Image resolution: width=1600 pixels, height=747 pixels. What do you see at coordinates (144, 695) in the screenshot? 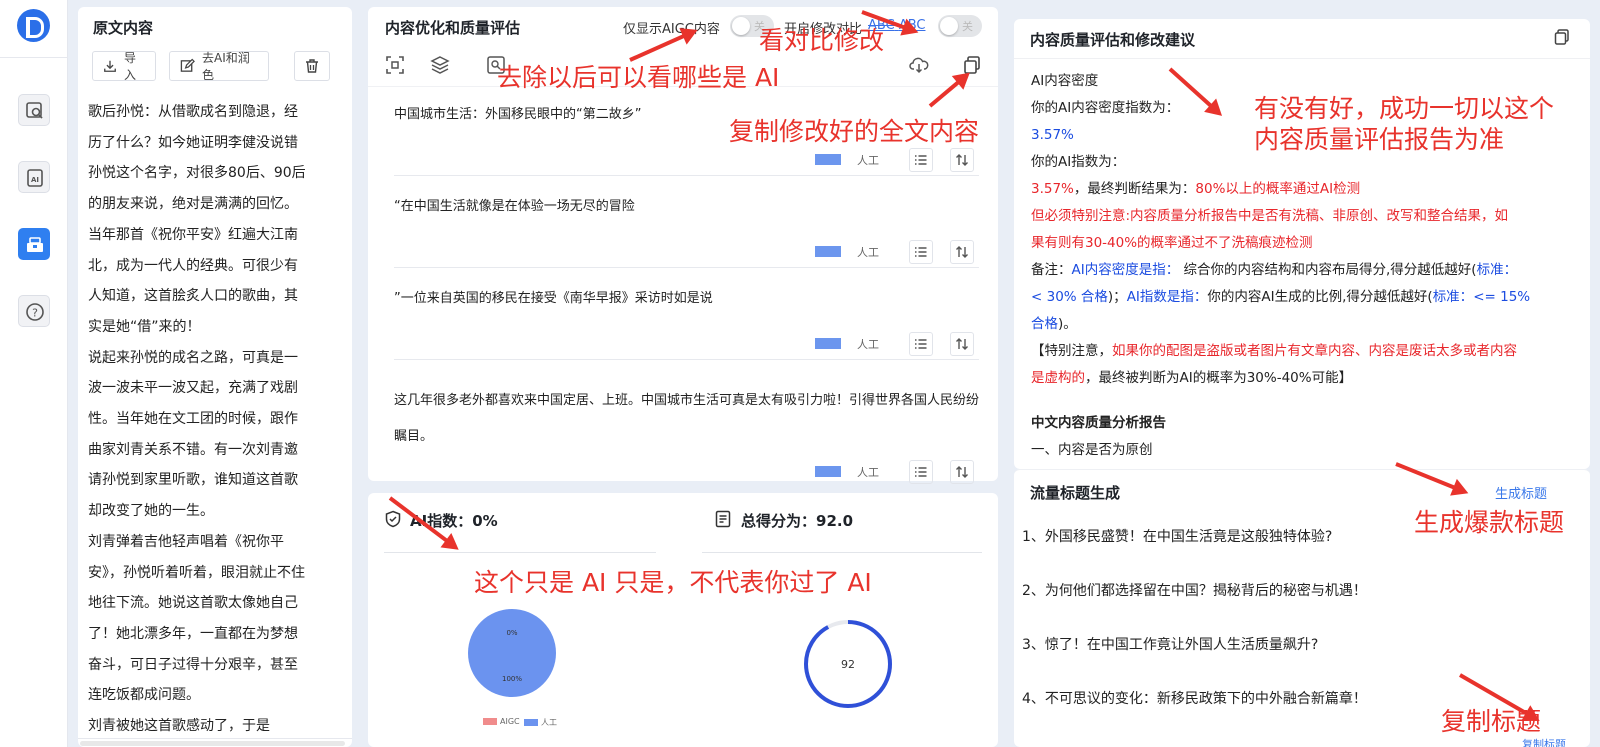
I see `source-line: 连吃饭都成问题。` at bounding box center [144, 695].